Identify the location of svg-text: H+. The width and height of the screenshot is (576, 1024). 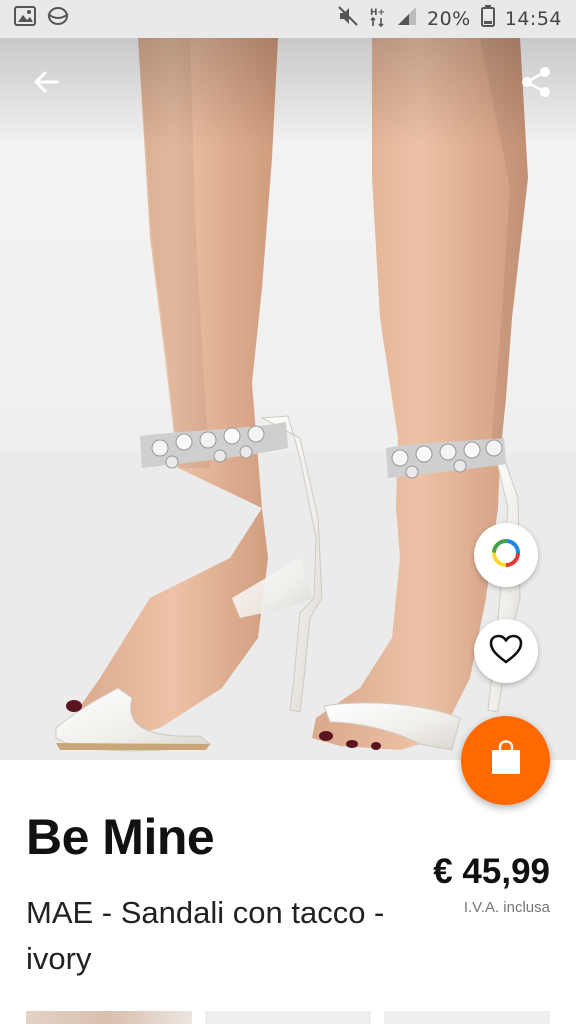
(377, 13).